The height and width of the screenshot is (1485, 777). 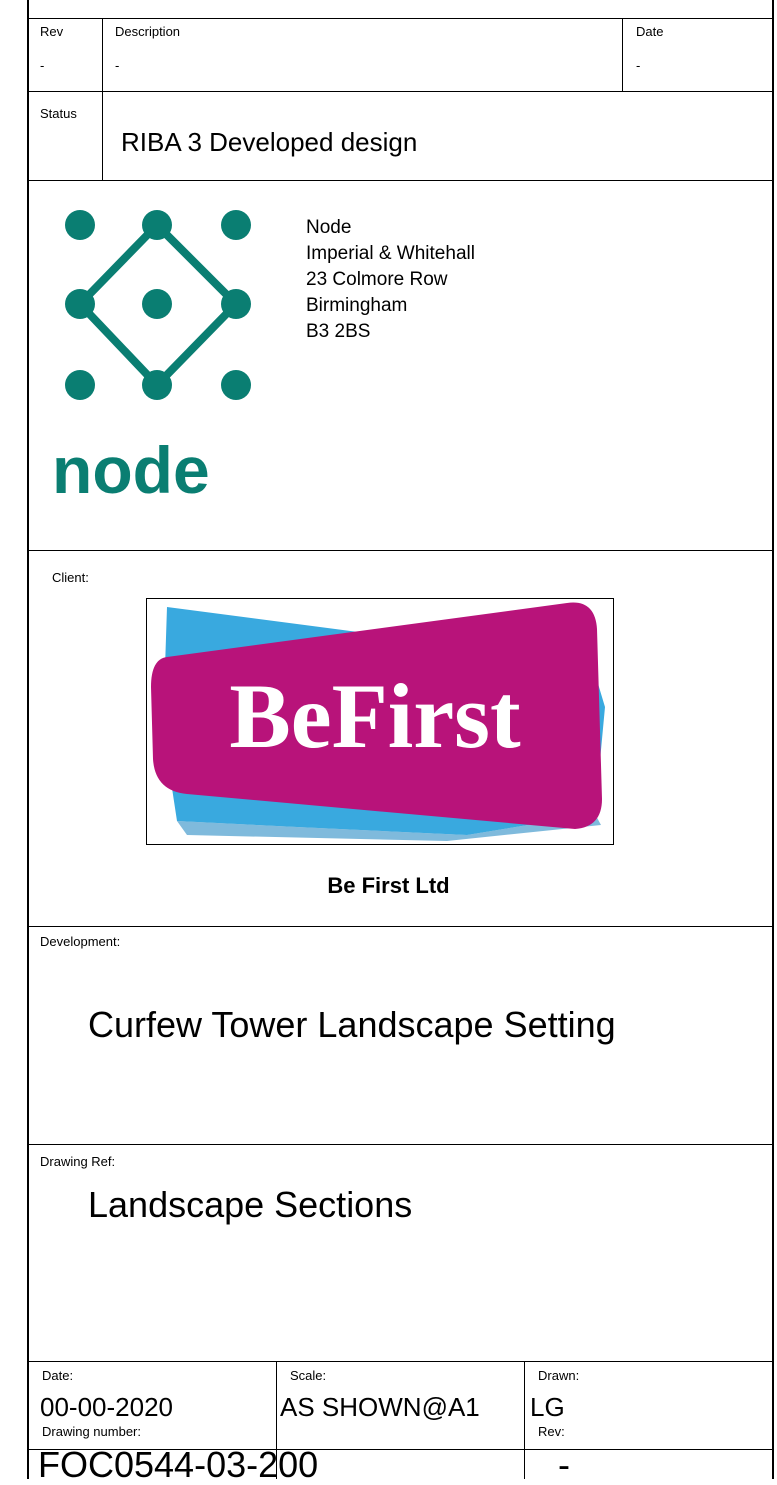 I want to click on client-label: Client:, so click(x=70, y=577).